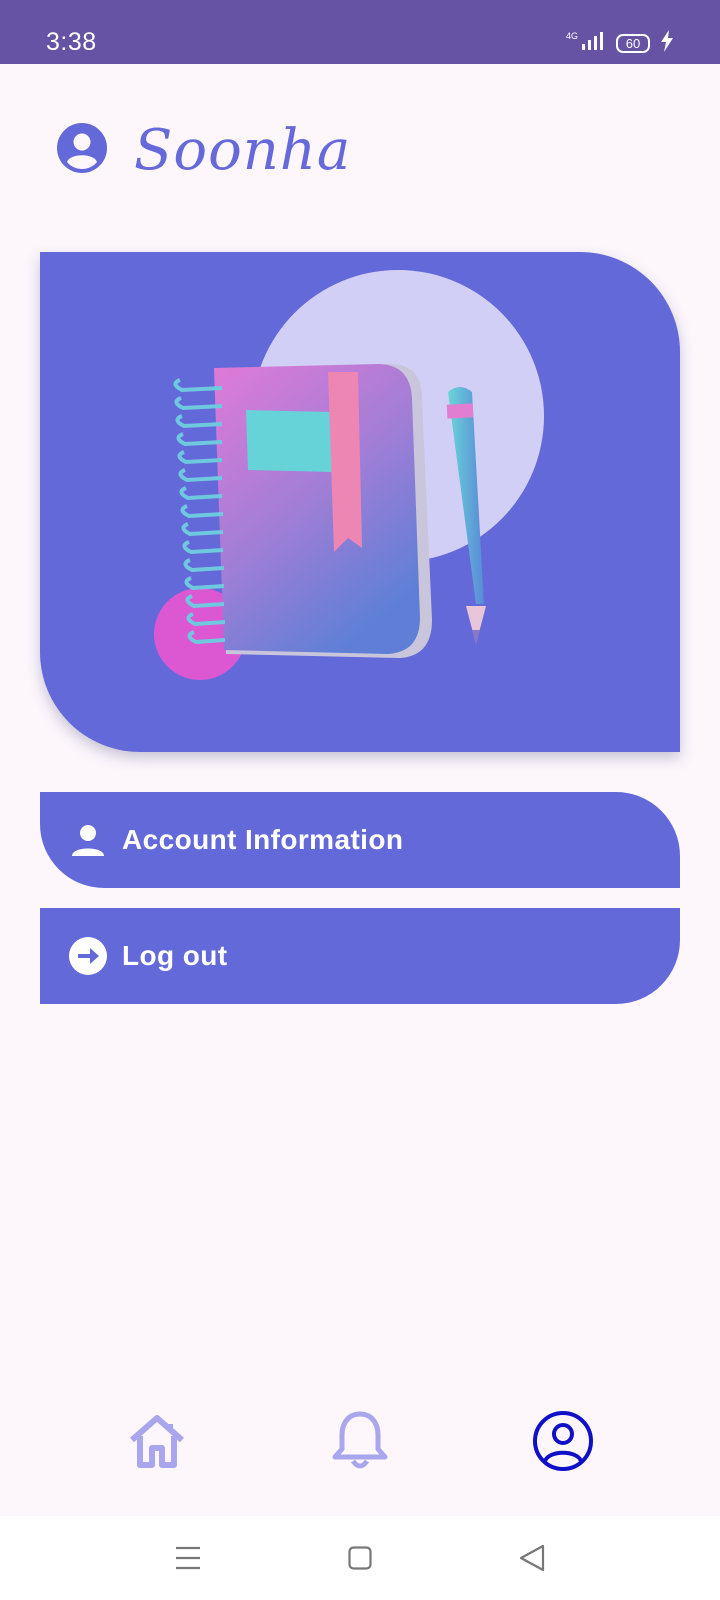  Describe the element at coordinates (360, 32) in the screenshot. I see `status-bar: 3:38 4G 60` at that location.